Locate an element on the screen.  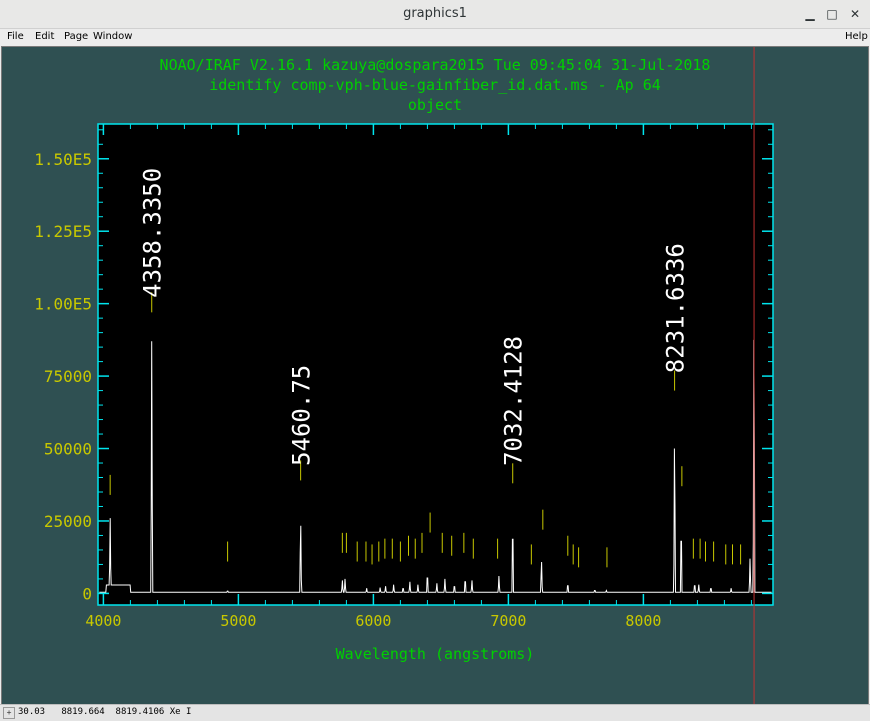
y-tick-label: 50000 is located at coordinates (68, 449).